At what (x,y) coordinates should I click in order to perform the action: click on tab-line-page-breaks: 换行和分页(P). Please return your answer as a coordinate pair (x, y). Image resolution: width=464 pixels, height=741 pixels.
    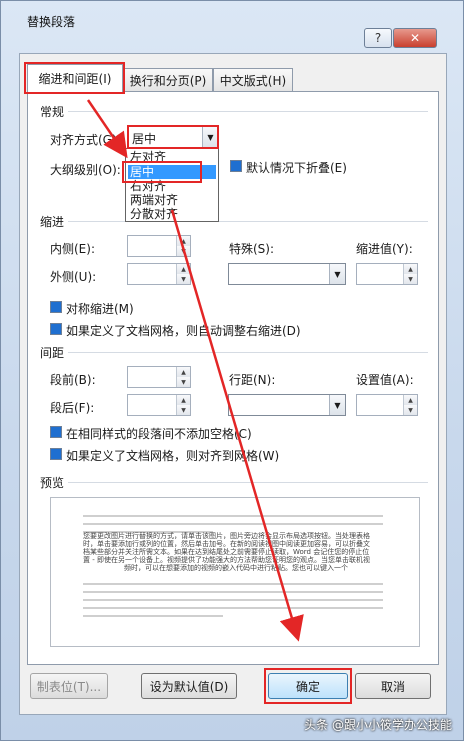
    Looking at the image, I should click on (168, 79).